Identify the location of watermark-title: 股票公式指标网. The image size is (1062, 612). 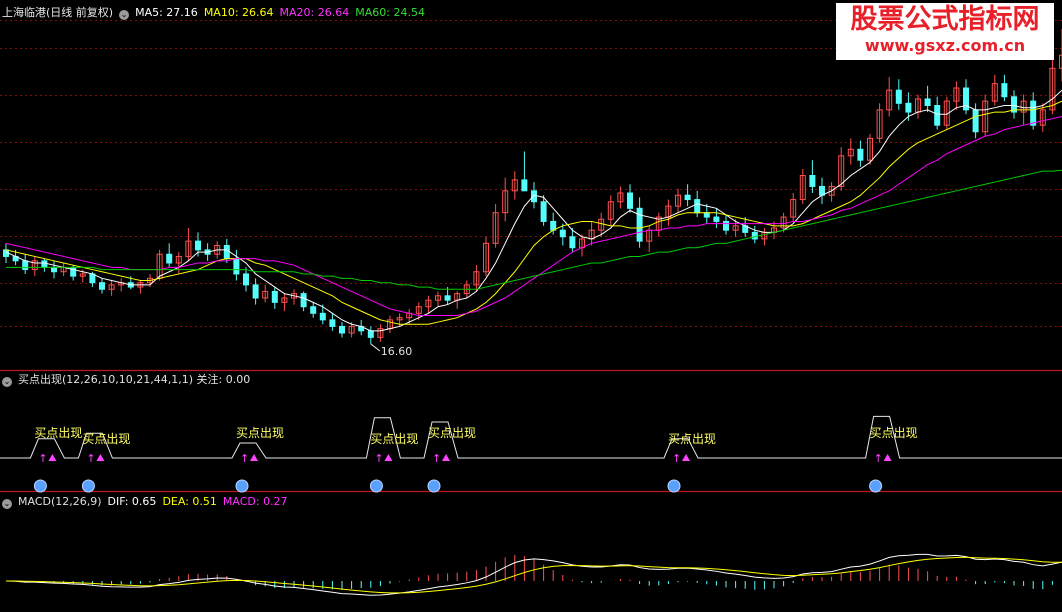
(945, 19).